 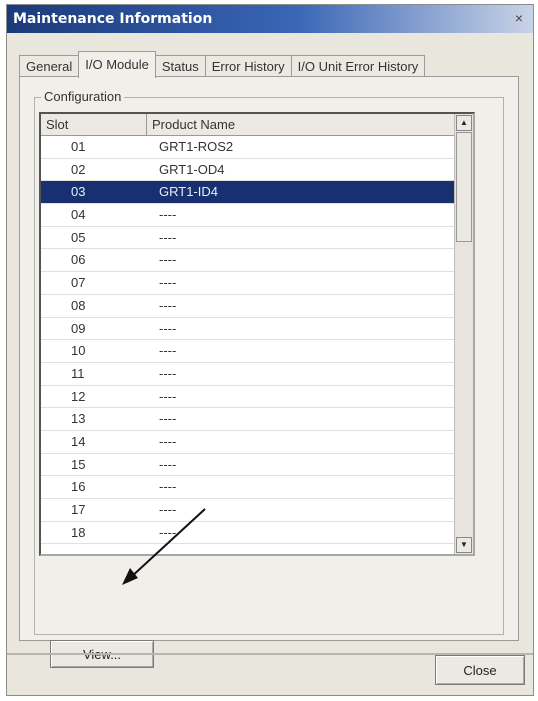 I want to click on slot-cell: 15, so click(x=78, y=464).